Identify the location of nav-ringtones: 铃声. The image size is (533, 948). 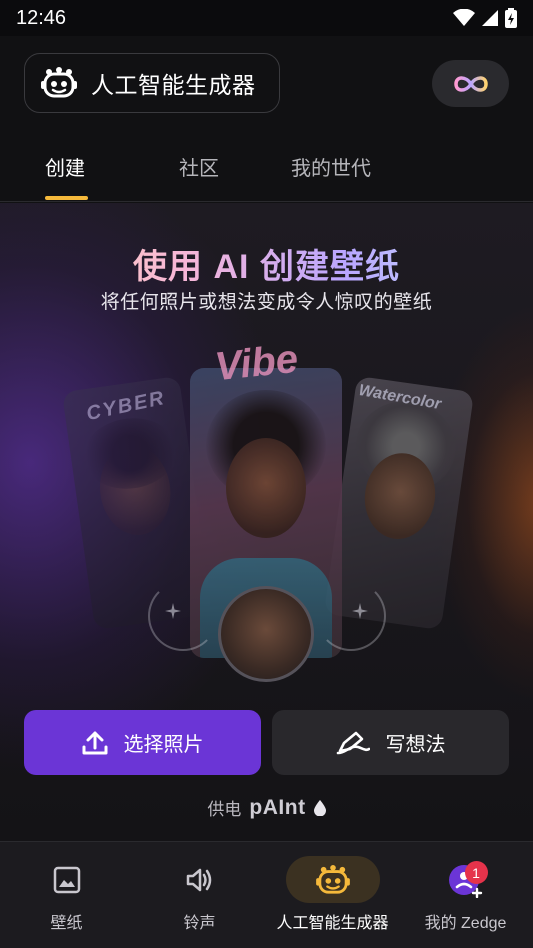
(199, 895).